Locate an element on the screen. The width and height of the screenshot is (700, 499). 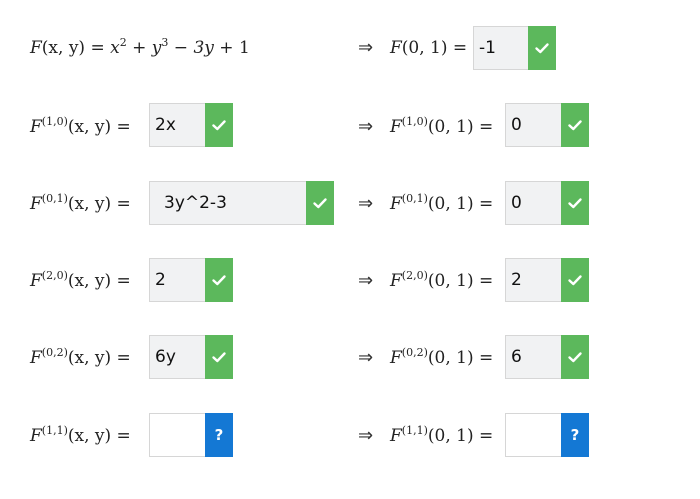
value-label-1-0: F(1,0)(0, 1) = is located at coordinates (442, 126).